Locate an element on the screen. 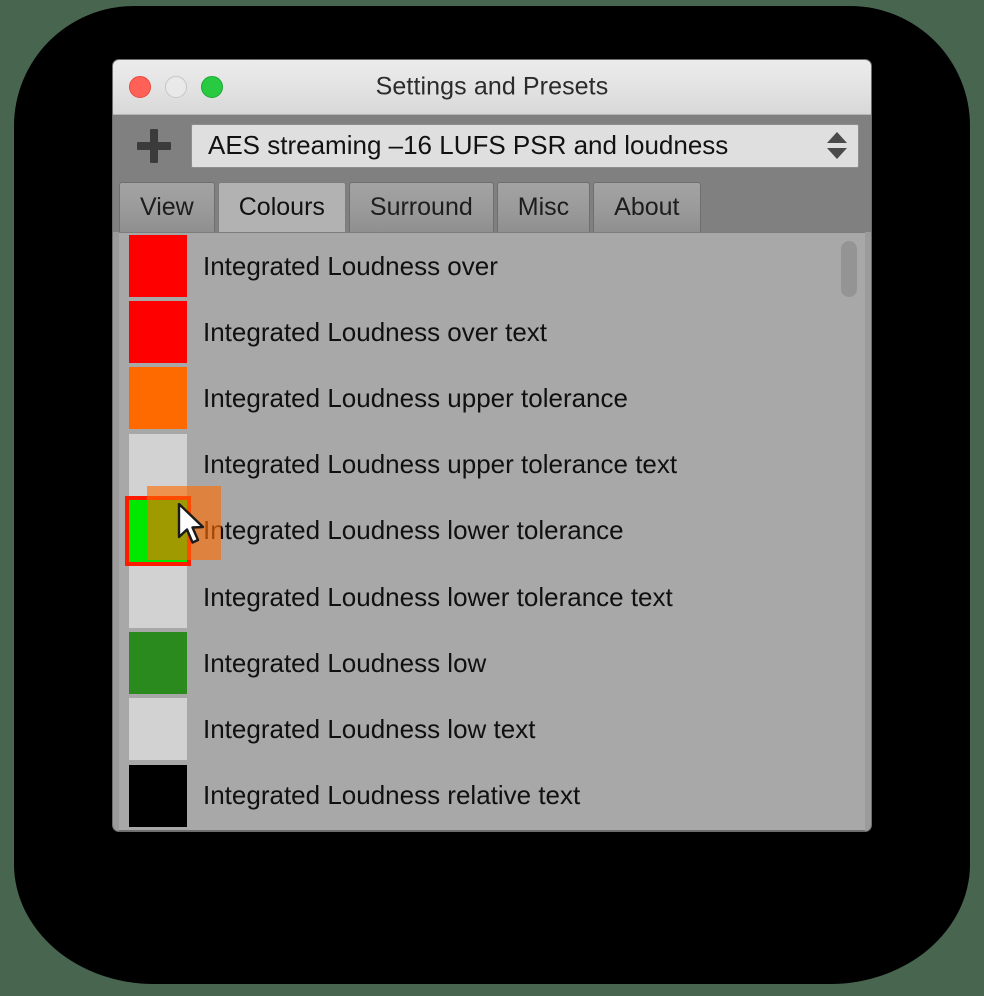 The image size is (984, 996). colour-row: Integrated Loudness over is located at coordinates (497, 266).